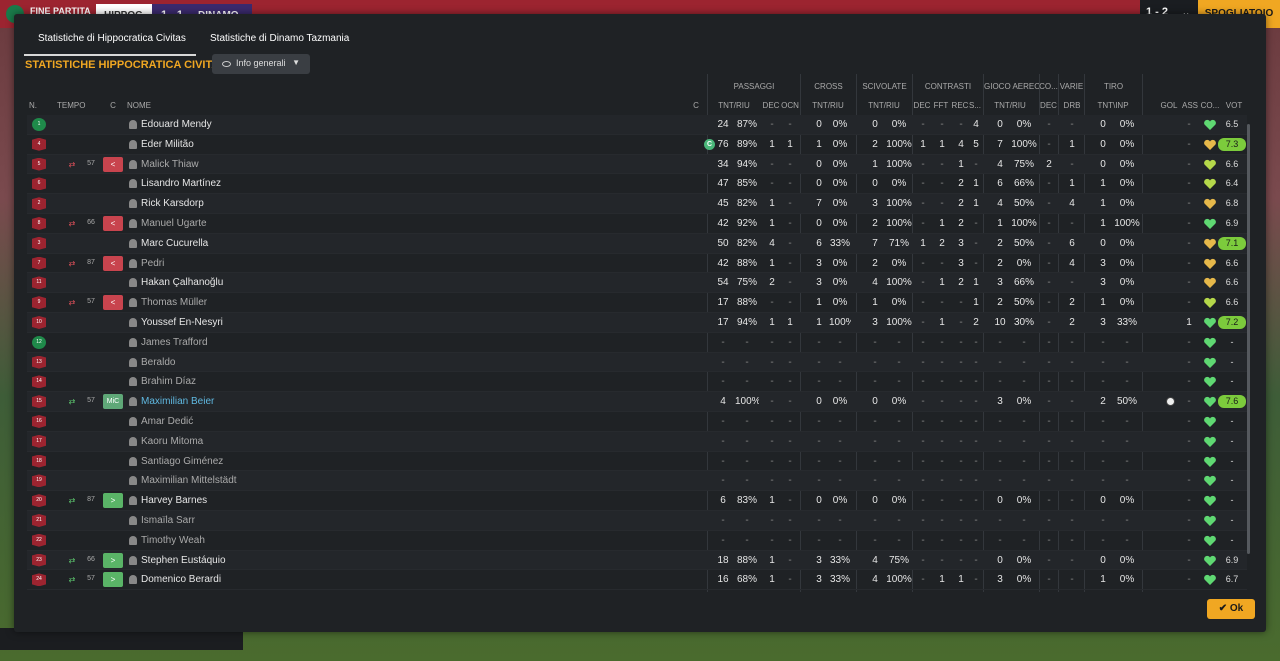 The width and height of the screenshot is (1280, 661). I want to click on table-row: 18 Santiago Giménez - - - - - - - - - - - - - - - - - - - -, so click(637, 462).